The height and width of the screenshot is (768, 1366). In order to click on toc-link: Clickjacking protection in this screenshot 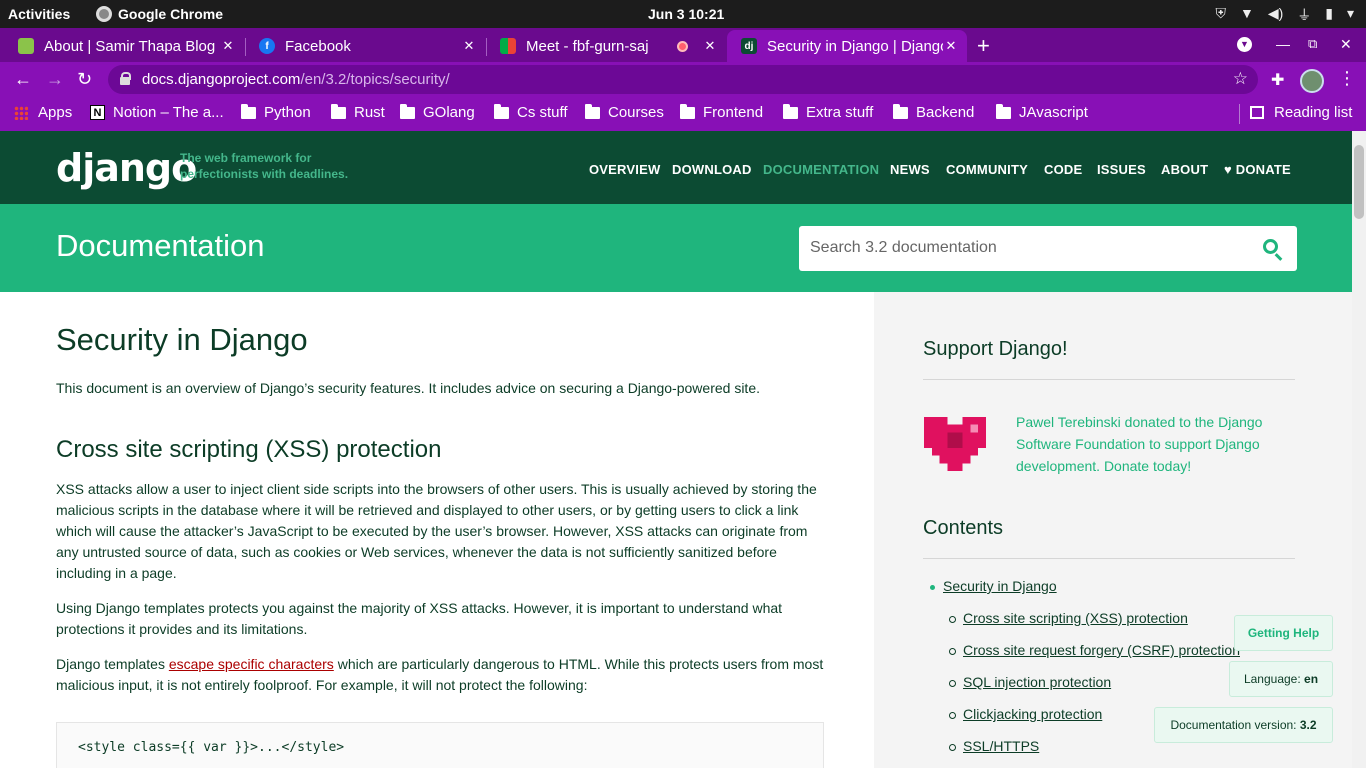, I will do `click(1025, 714)`.